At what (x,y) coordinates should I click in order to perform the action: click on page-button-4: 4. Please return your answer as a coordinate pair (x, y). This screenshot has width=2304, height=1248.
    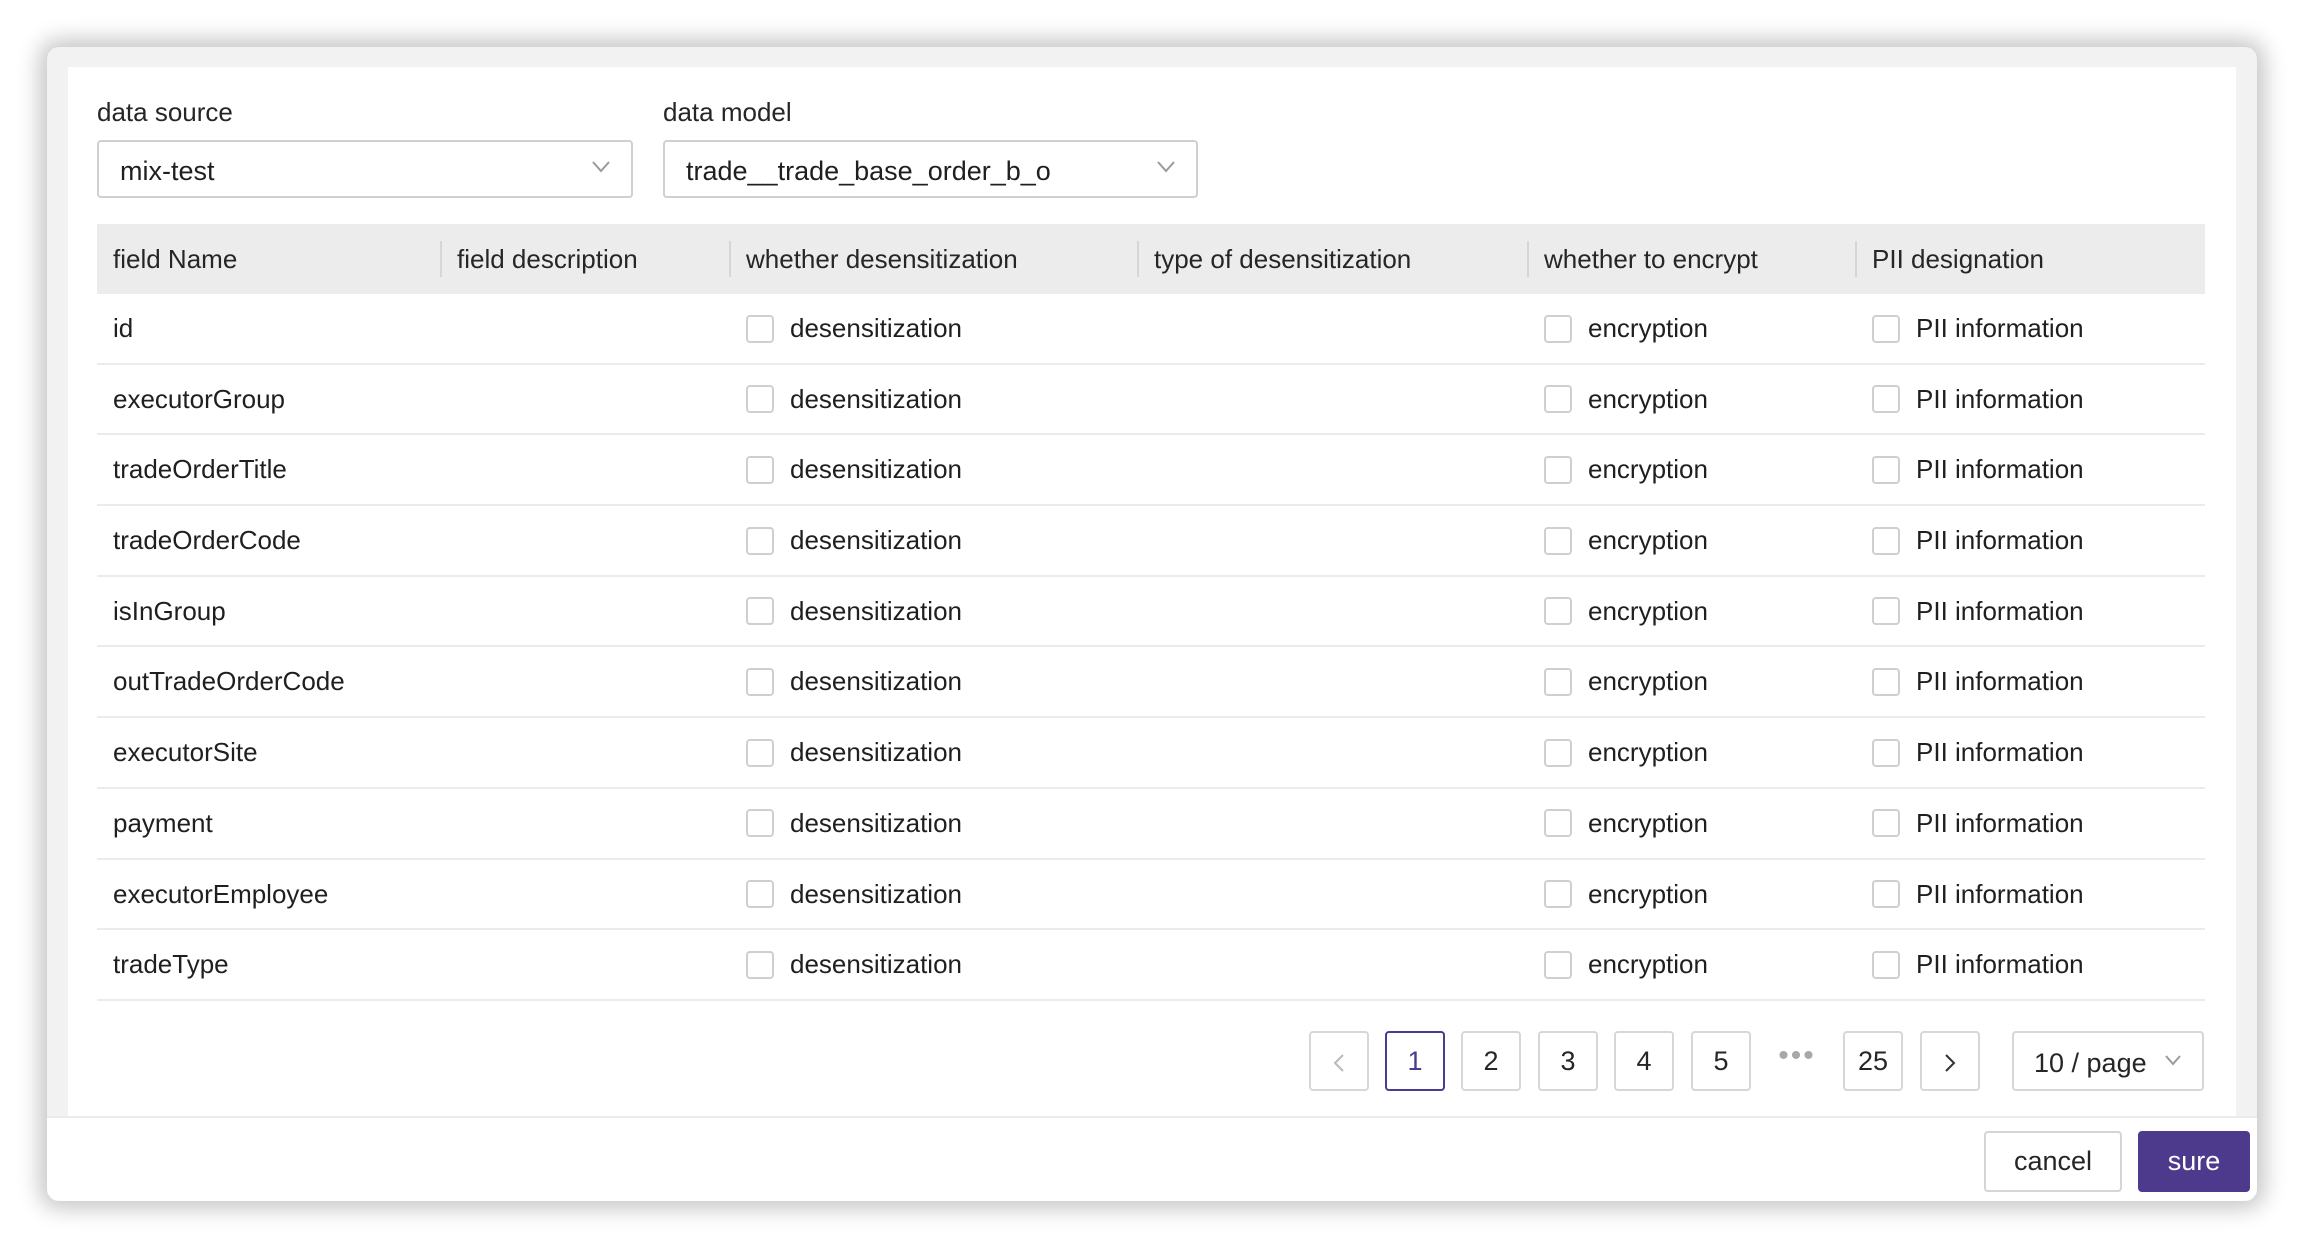
    Looking at the image, I should click on (1644, 1061).